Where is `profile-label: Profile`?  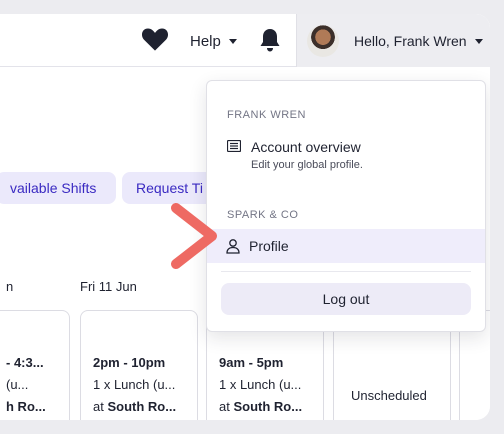 profile-label: Profile is located at coordinates (269, 246).